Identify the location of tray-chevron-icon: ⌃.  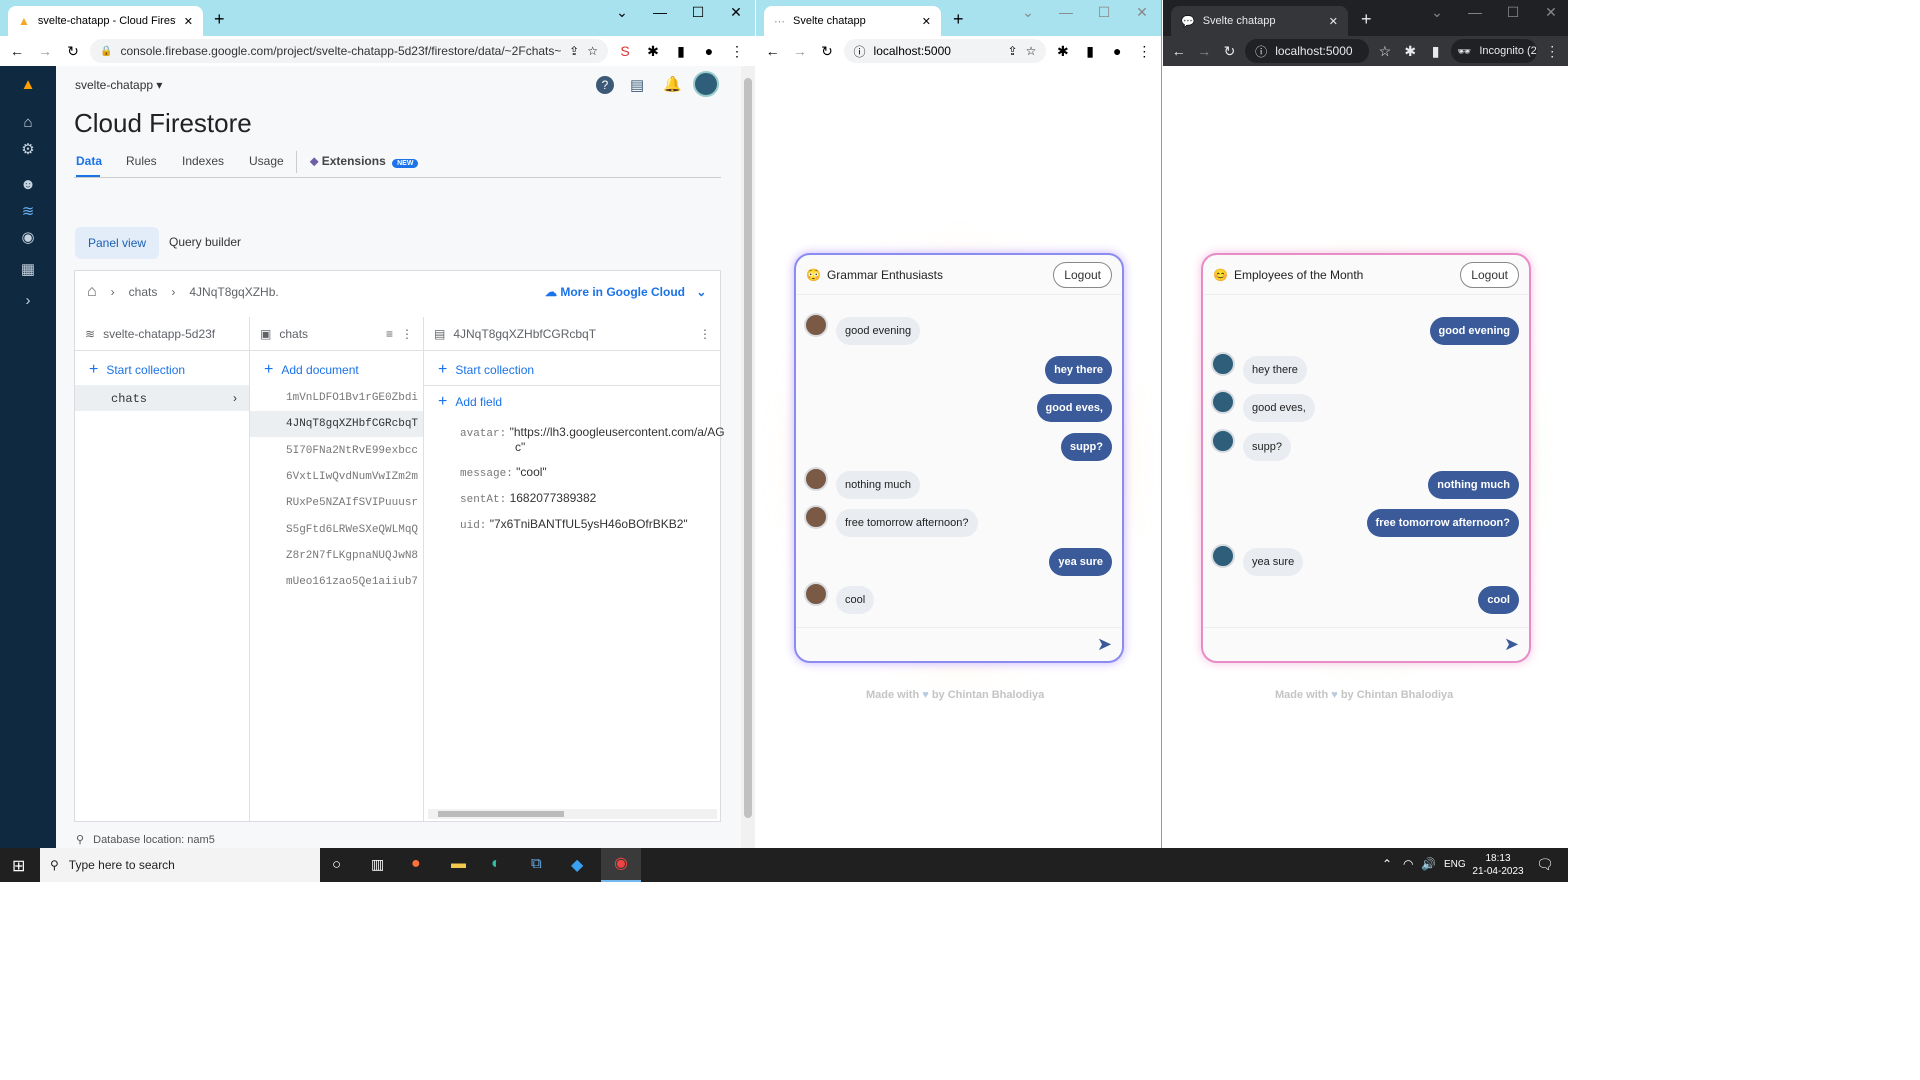
(1387, 864).